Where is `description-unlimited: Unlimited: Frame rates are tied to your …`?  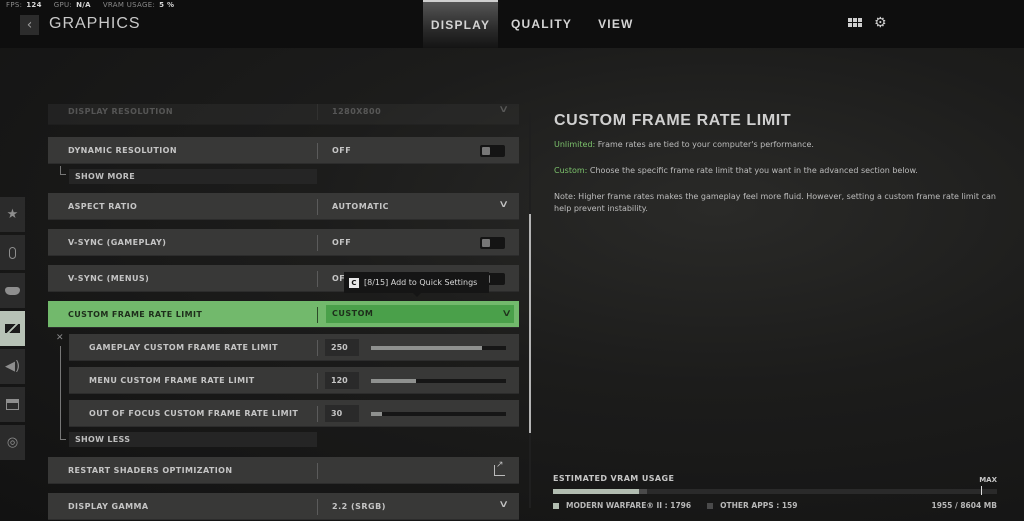 description-unlimited: Unlimited: Frame rates are tied to your … is located at coordinates (776, 145).